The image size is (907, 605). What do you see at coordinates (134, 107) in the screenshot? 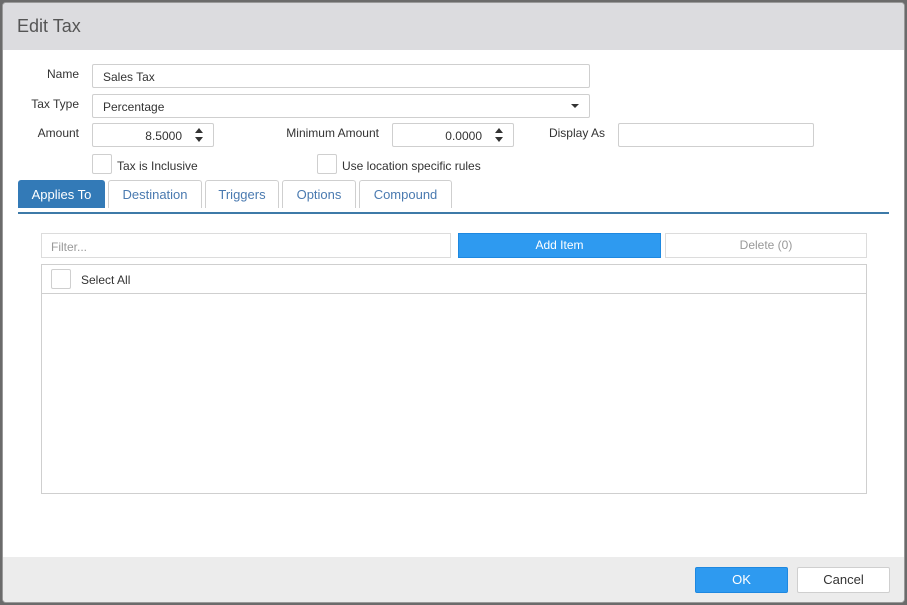
I see `tax-type-value: Percentage` at bounding box center [134, 107].